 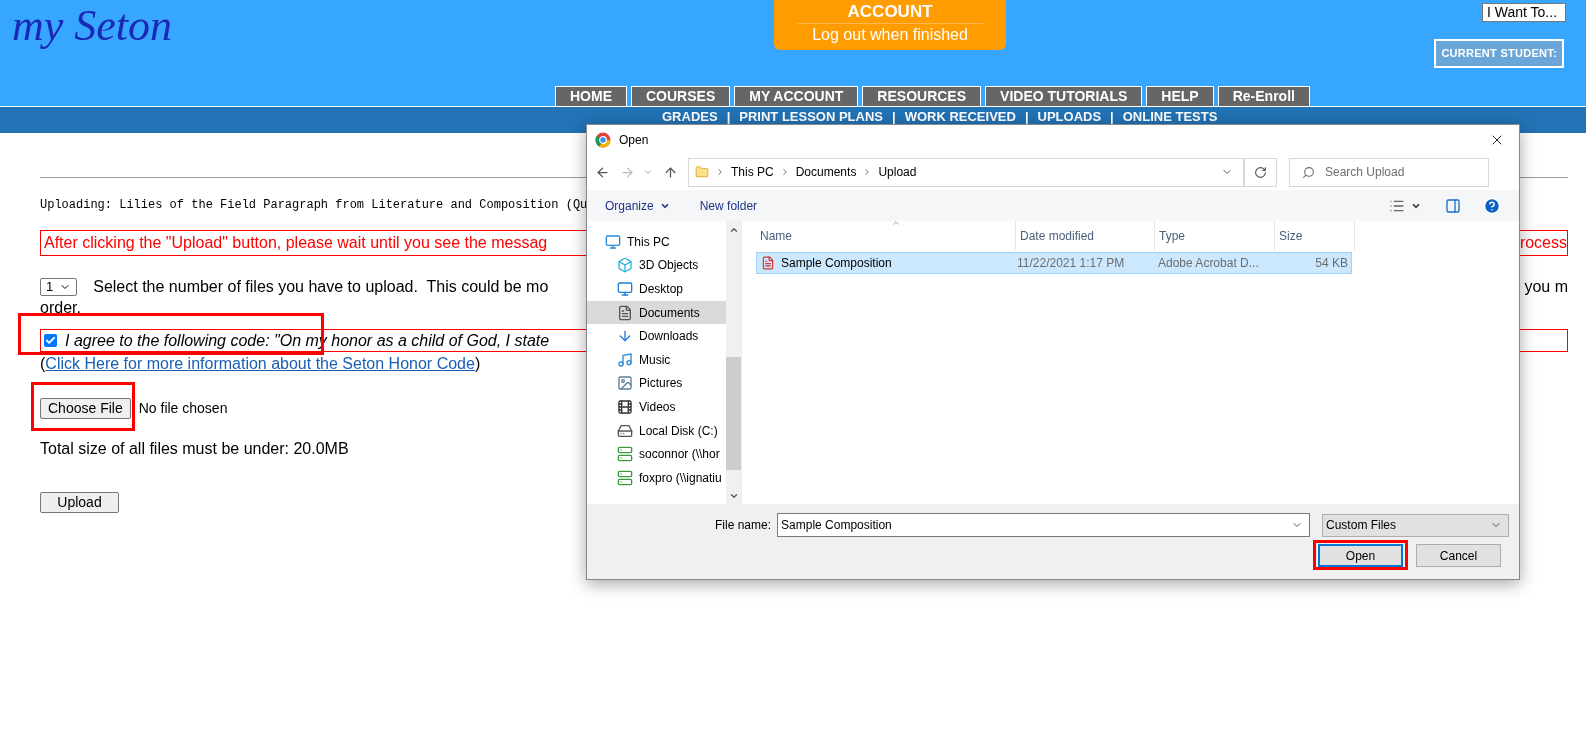 I want to click on dialog-title: Open, so click(x=634, y=140).